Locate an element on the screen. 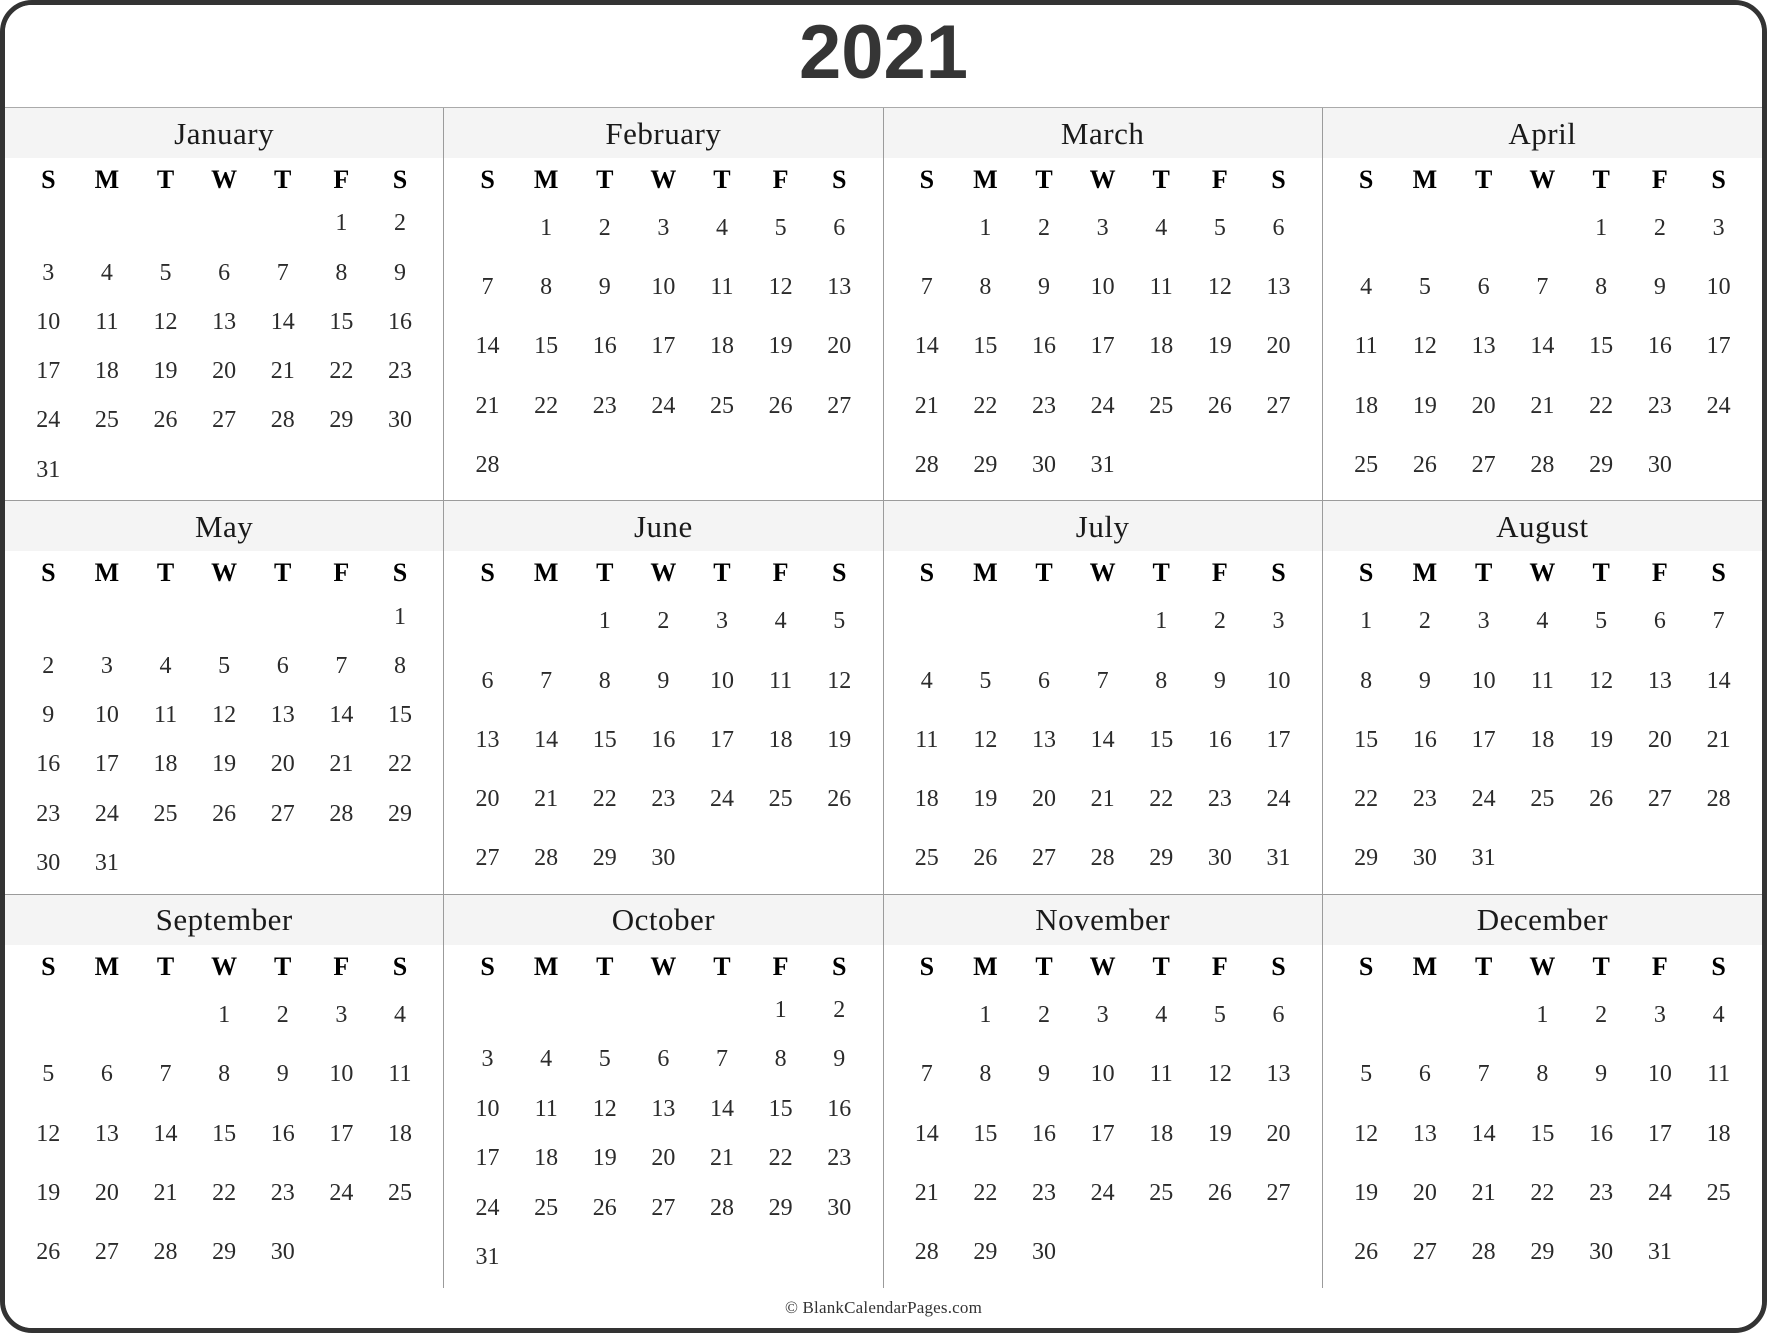  day-cell: 30 is located at coordinates (1044, 1252).